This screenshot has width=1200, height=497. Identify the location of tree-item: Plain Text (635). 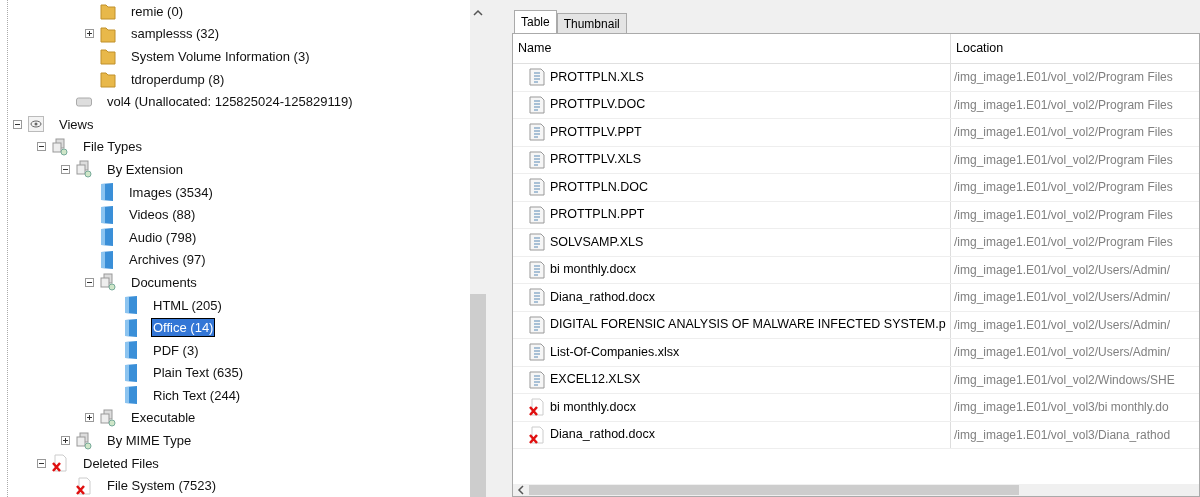
(198, 373).